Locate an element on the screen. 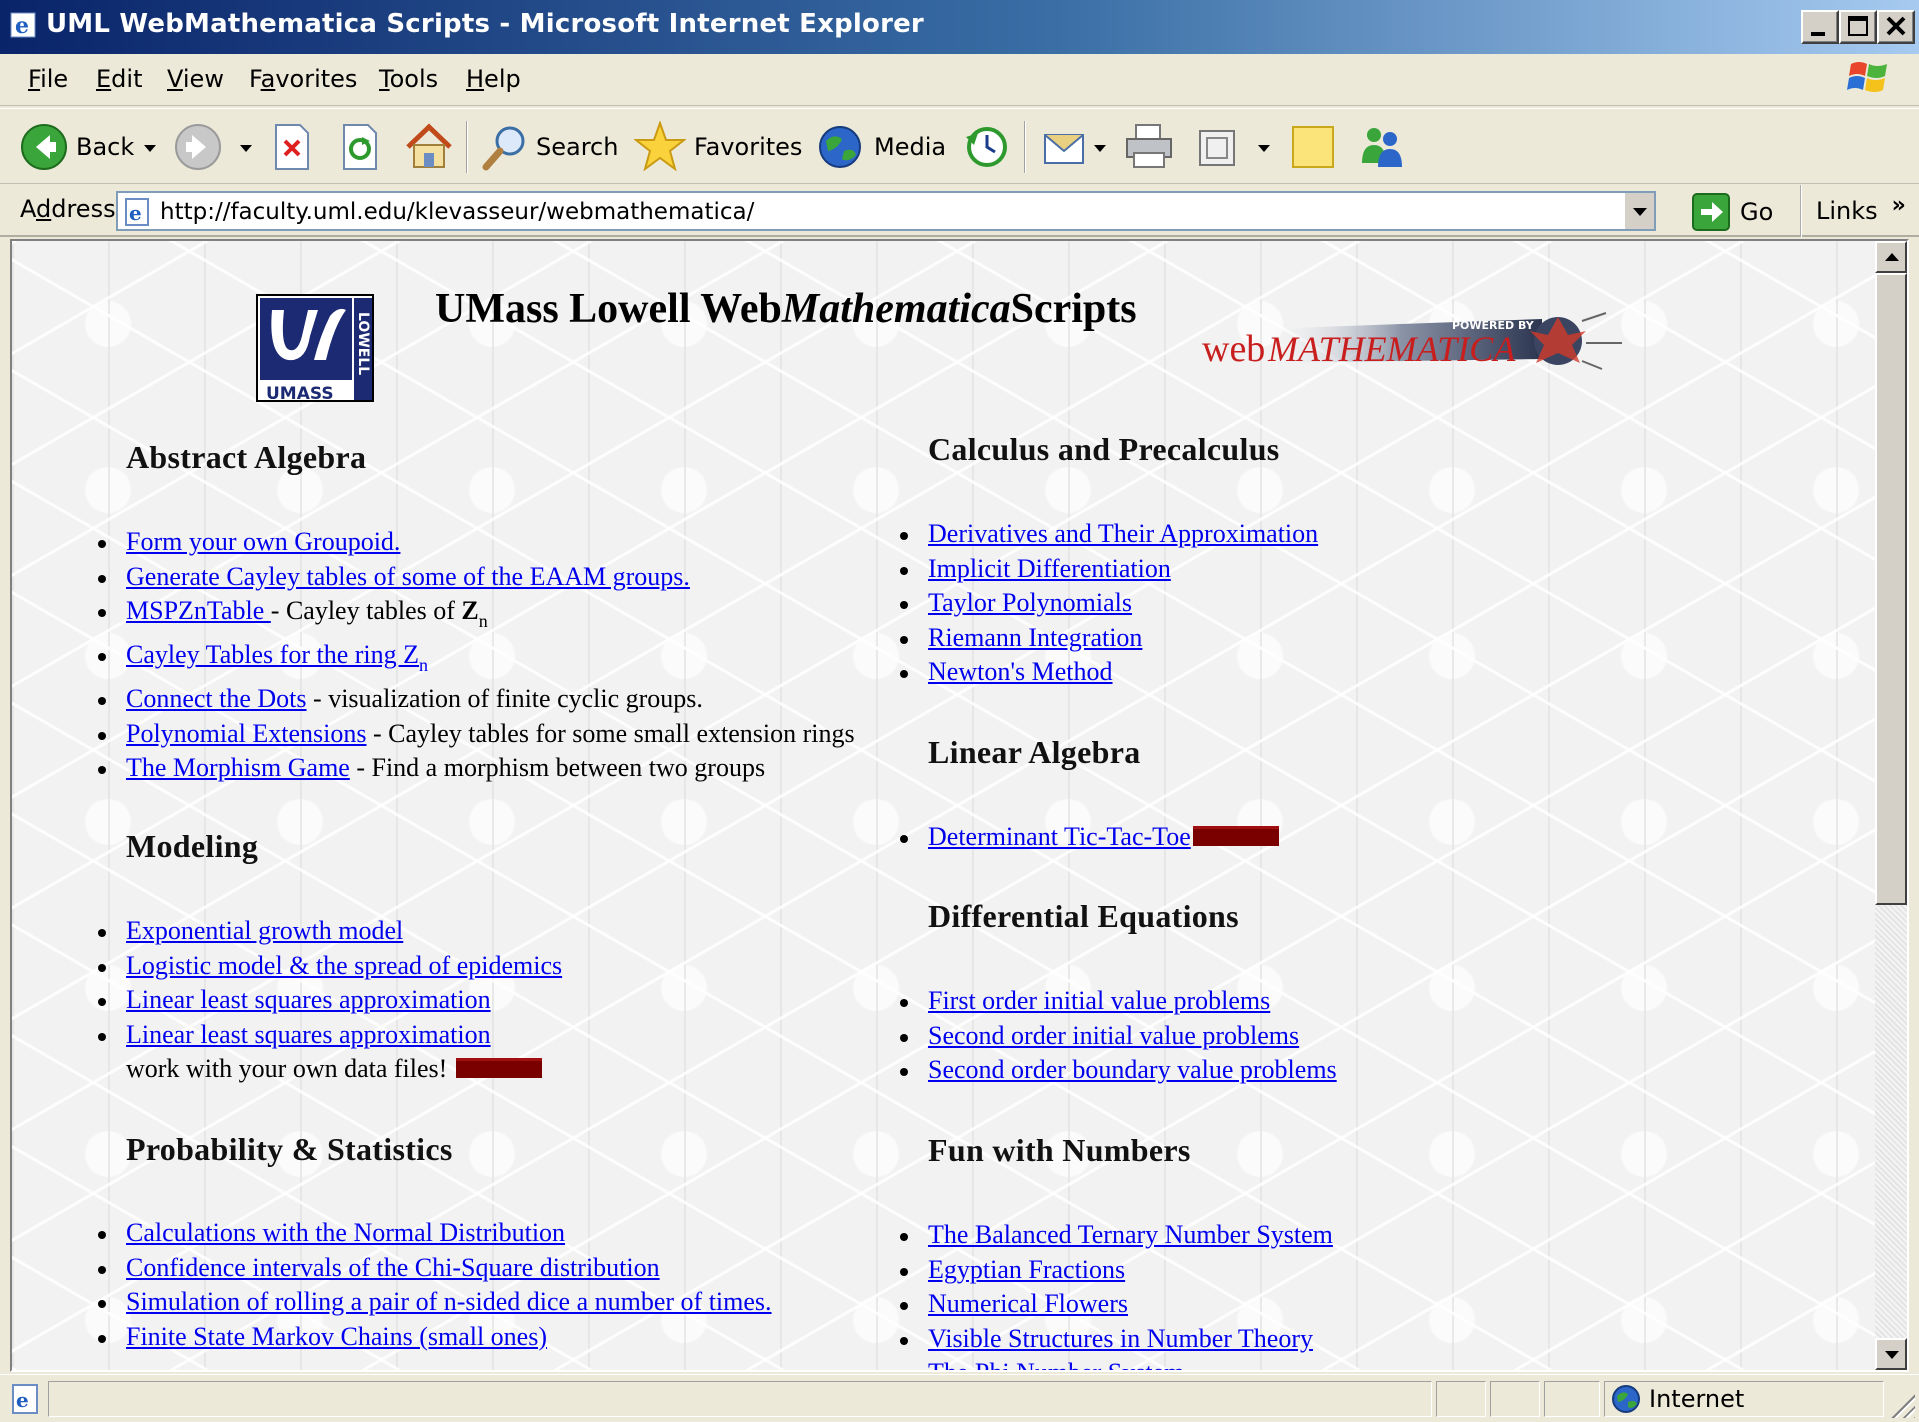 Image resolution: width=1919 pixels, height=1422 pixels. favorites-button: Favorites is located at coordinates (718, 146).